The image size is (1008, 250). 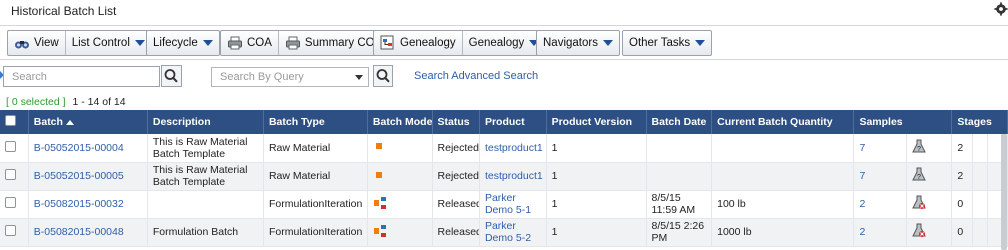 I want to click on navigators-button: Navigators, so click(x=578, y=43).